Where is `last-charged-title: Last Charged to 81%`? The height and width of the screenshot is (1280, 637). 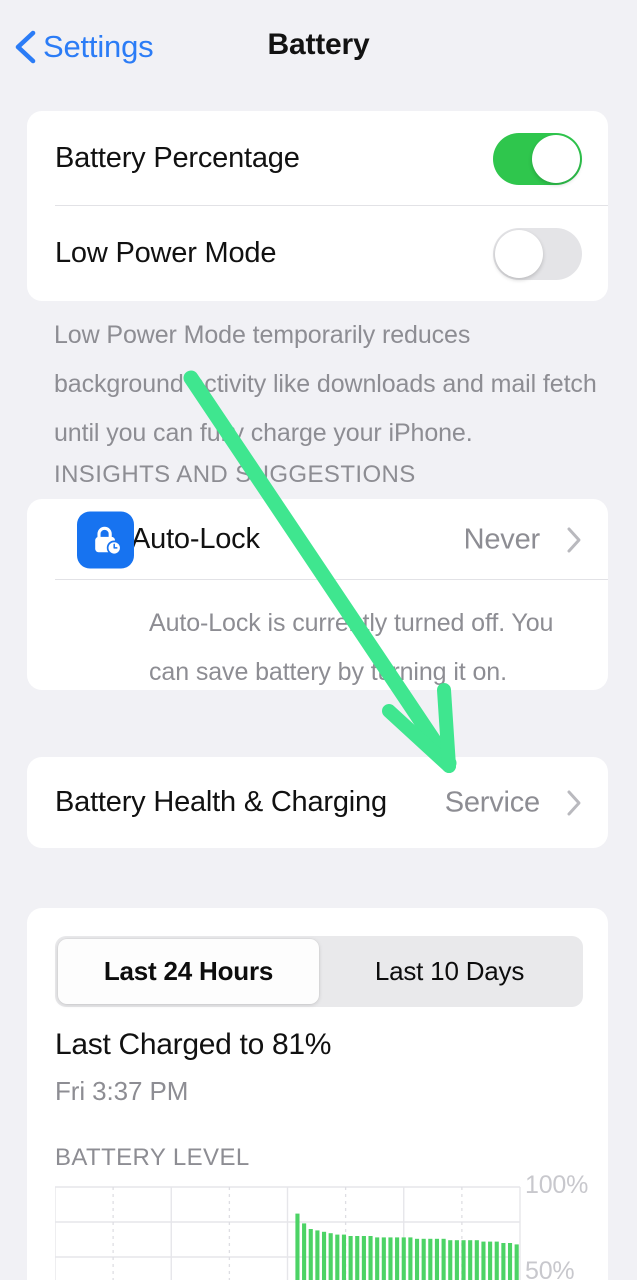 last-charged-title: Last Charged to 81% is located at coordinates (193, 1044).